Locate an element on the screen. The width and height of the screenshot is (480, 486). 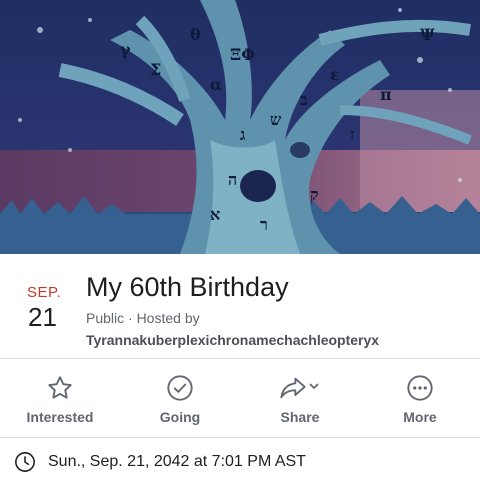
share-button: Share is located at coordinates (300, 398).